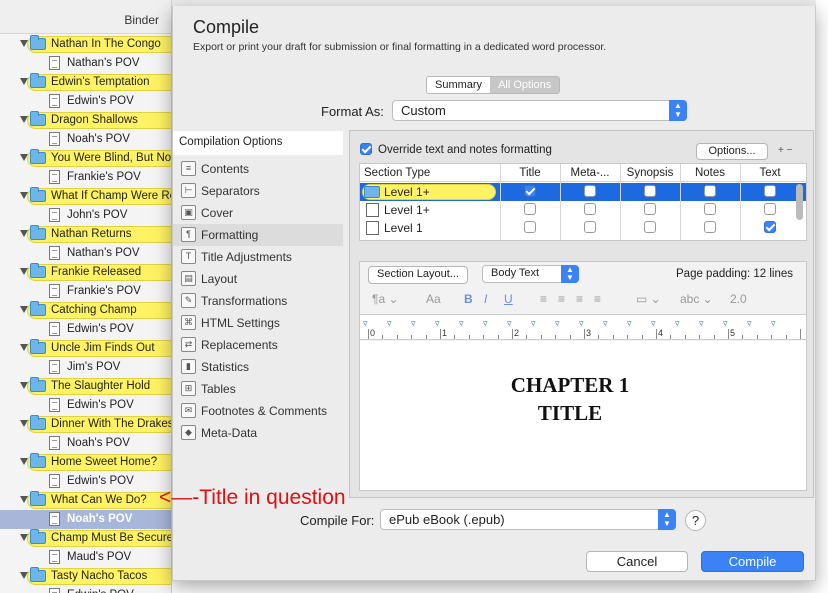 This screenshot has width=828, height=593. Describe the element at coordinates (597, 299) in the screenshot. I see `justify-icon: ≡` at that location.